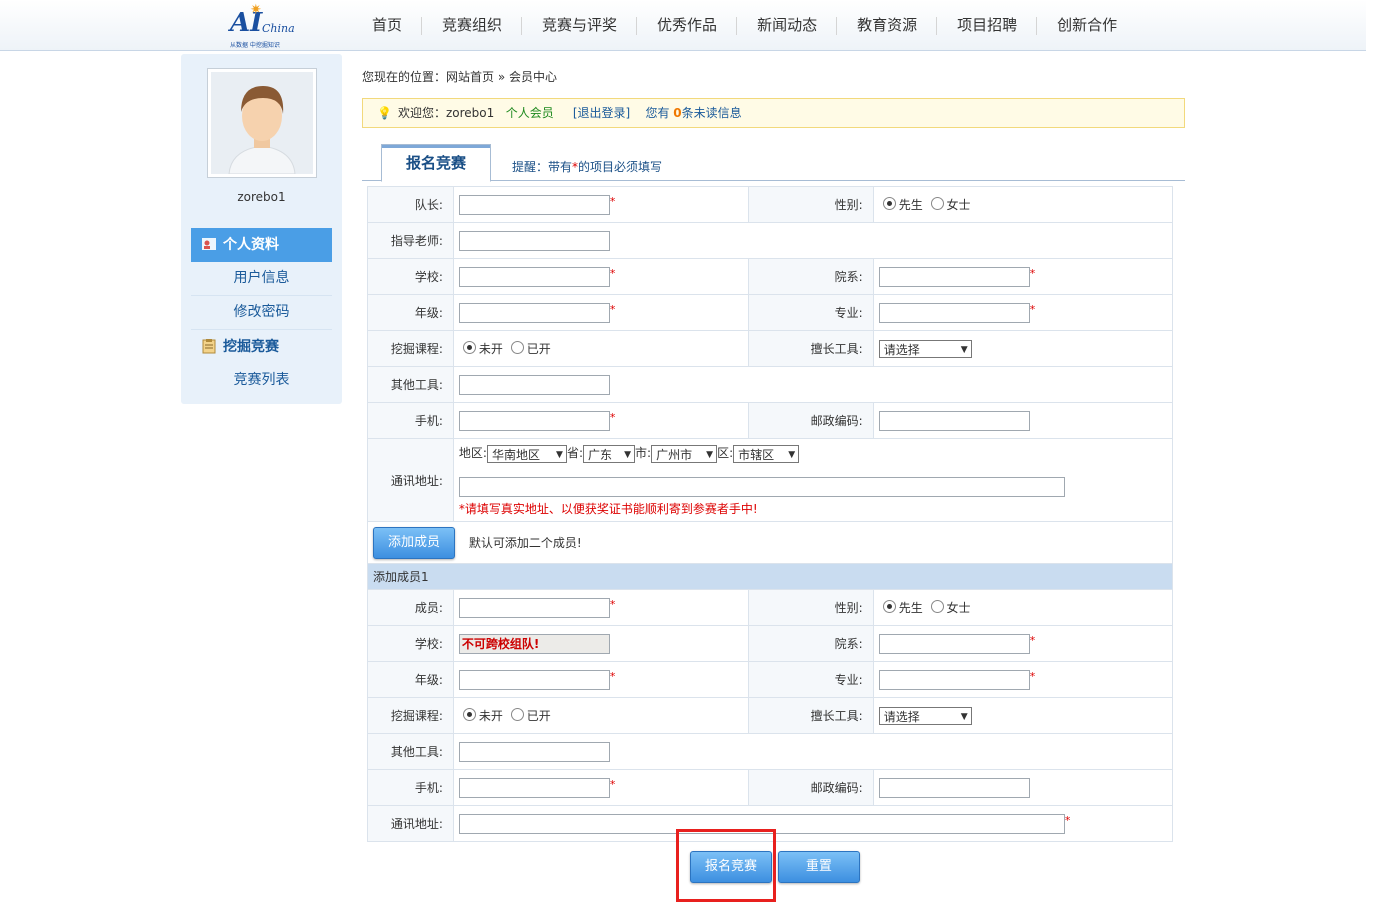 This screenshot has width=1390, height=914. What do you see at coordinates (756, 454) in the screenshot?
I see `district-value: 市辖区` at bounding box center [756, 454].